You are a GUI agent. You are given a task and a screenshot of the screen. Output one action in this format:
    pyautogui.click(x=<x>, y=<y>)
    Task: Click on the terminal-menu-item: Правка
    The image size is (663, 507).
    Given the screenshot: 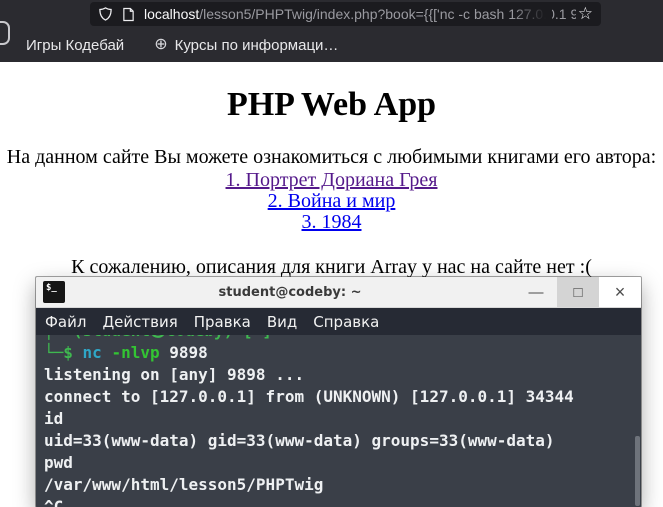 What is the action you would take?
    pyautogui.click(x=222, y=322)
    